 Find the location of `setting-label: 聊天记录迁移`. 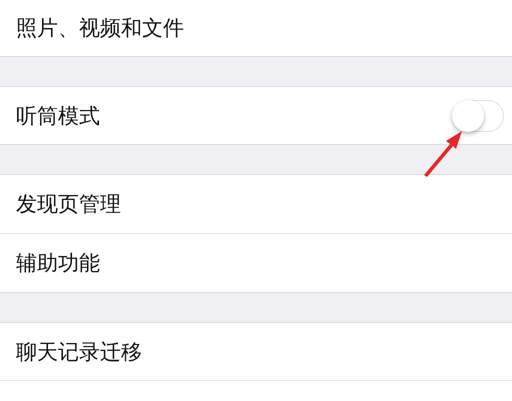

setting-label: 聊天记录迁移 is located at coordinates (79, 352).